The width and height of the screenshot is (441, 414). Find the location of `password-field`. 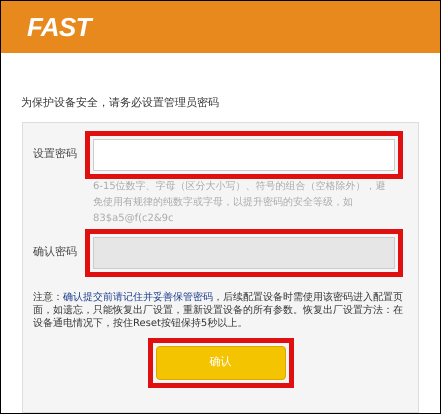

password-field is located at coordinates (244, 154).